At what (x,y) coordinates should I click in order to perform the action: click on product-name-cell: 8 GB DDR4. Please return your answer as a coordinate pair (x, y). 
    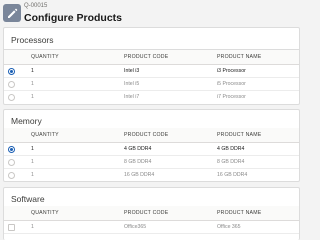
    Looking at the image, I should click on (231, 162).